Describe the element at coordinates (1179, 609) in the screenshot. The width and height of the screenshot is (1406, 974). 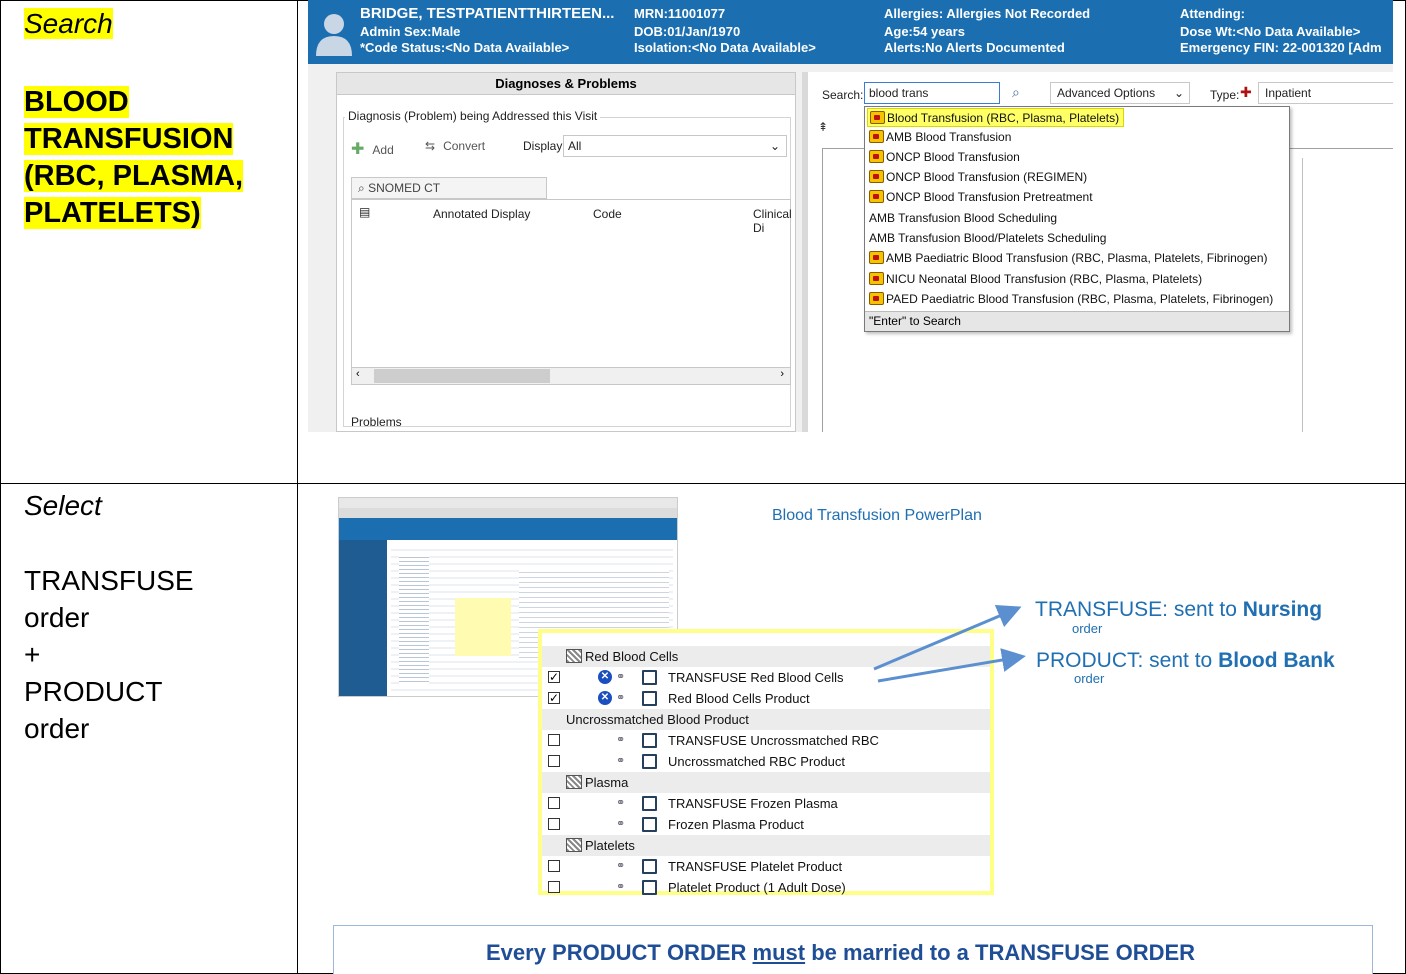
I see `transfuse-callout: TRANSFUSE: sent to Nursing` at that location.